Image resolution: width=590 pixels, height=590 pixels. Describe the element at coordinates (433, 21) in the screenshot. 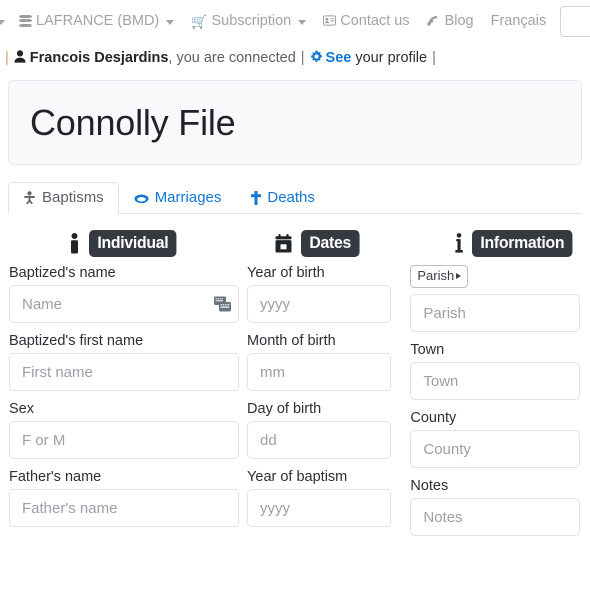

I see `blog-rss-icon` at that location.